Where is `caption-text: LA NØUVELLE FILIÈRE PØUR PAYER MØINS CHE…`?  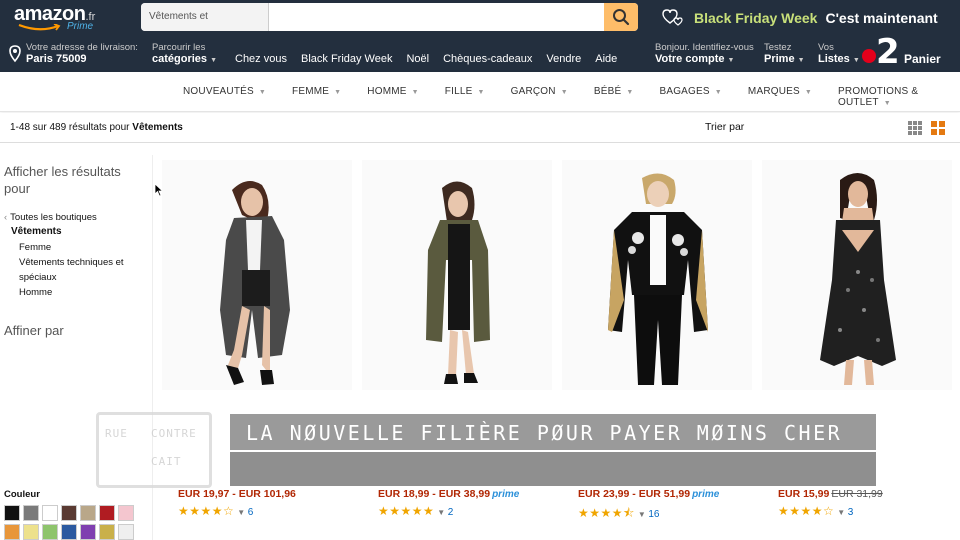 caption-text: LA NØUVELLE FILIÈRE PØUR PAYER MØINS CHE… is located at coordinates (544, 433).